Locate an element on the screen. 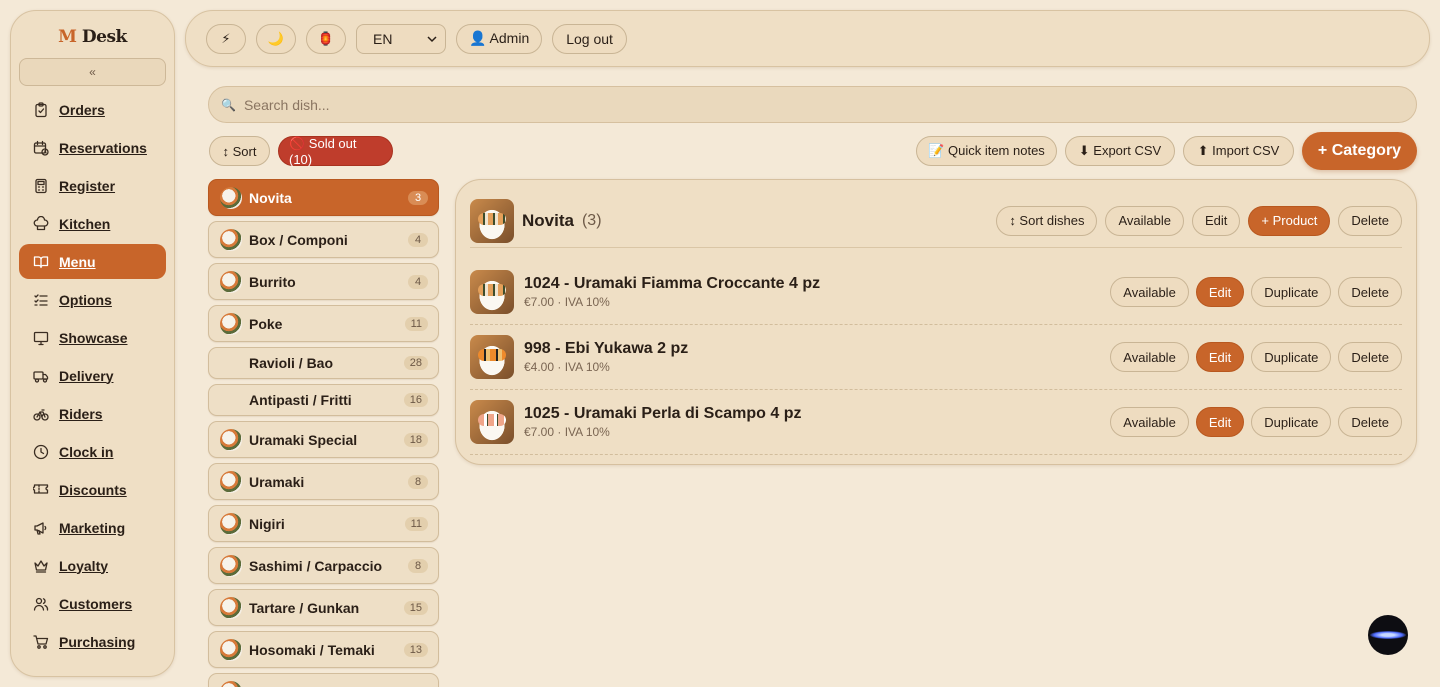 Image resolution: width=1440 pixels, height=687 pixels. category-edit-button: Edit is located at coordinates (1216, 220).